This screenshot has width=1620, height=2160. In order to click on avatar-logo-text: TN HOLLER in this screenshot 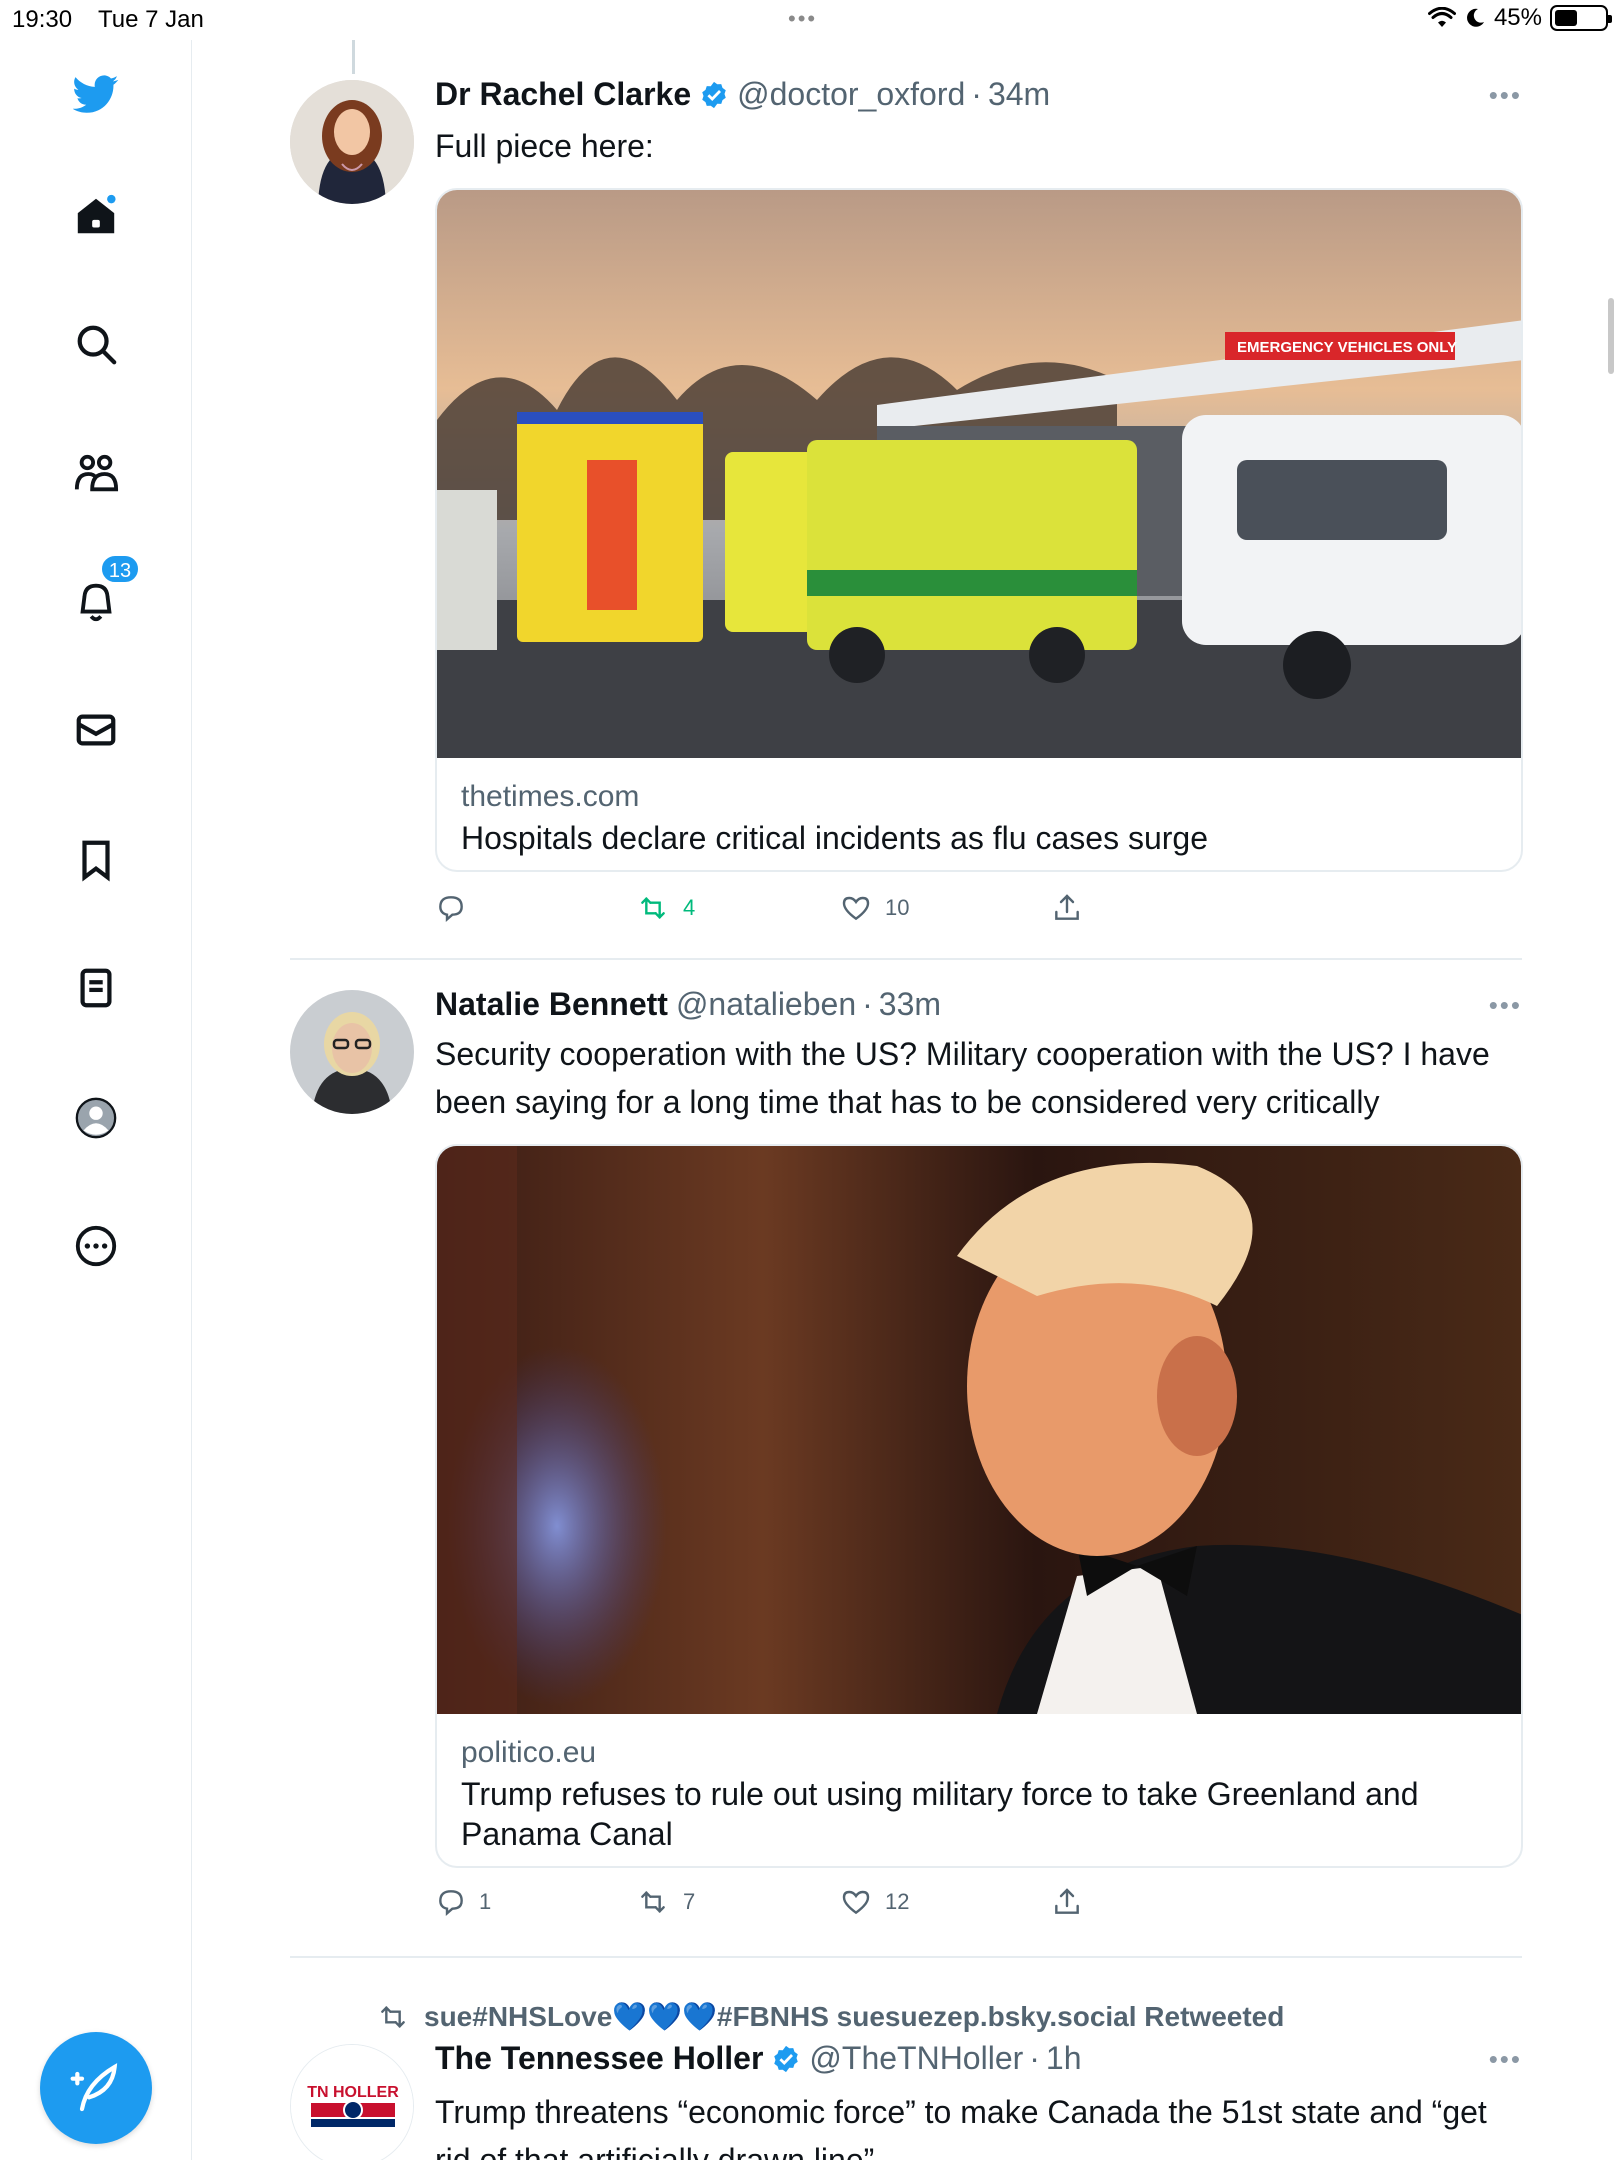, I will do `click(353, 2092)`.